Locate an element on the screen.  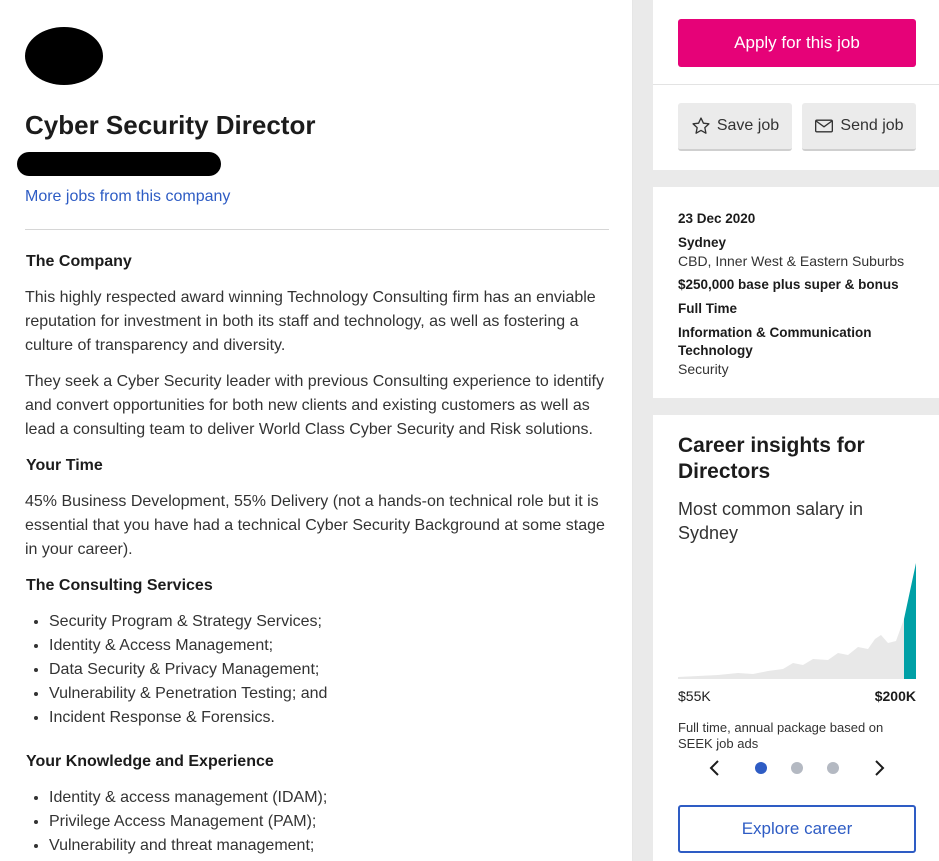
salary-distribution-chart is located at coordinates (797, 621).